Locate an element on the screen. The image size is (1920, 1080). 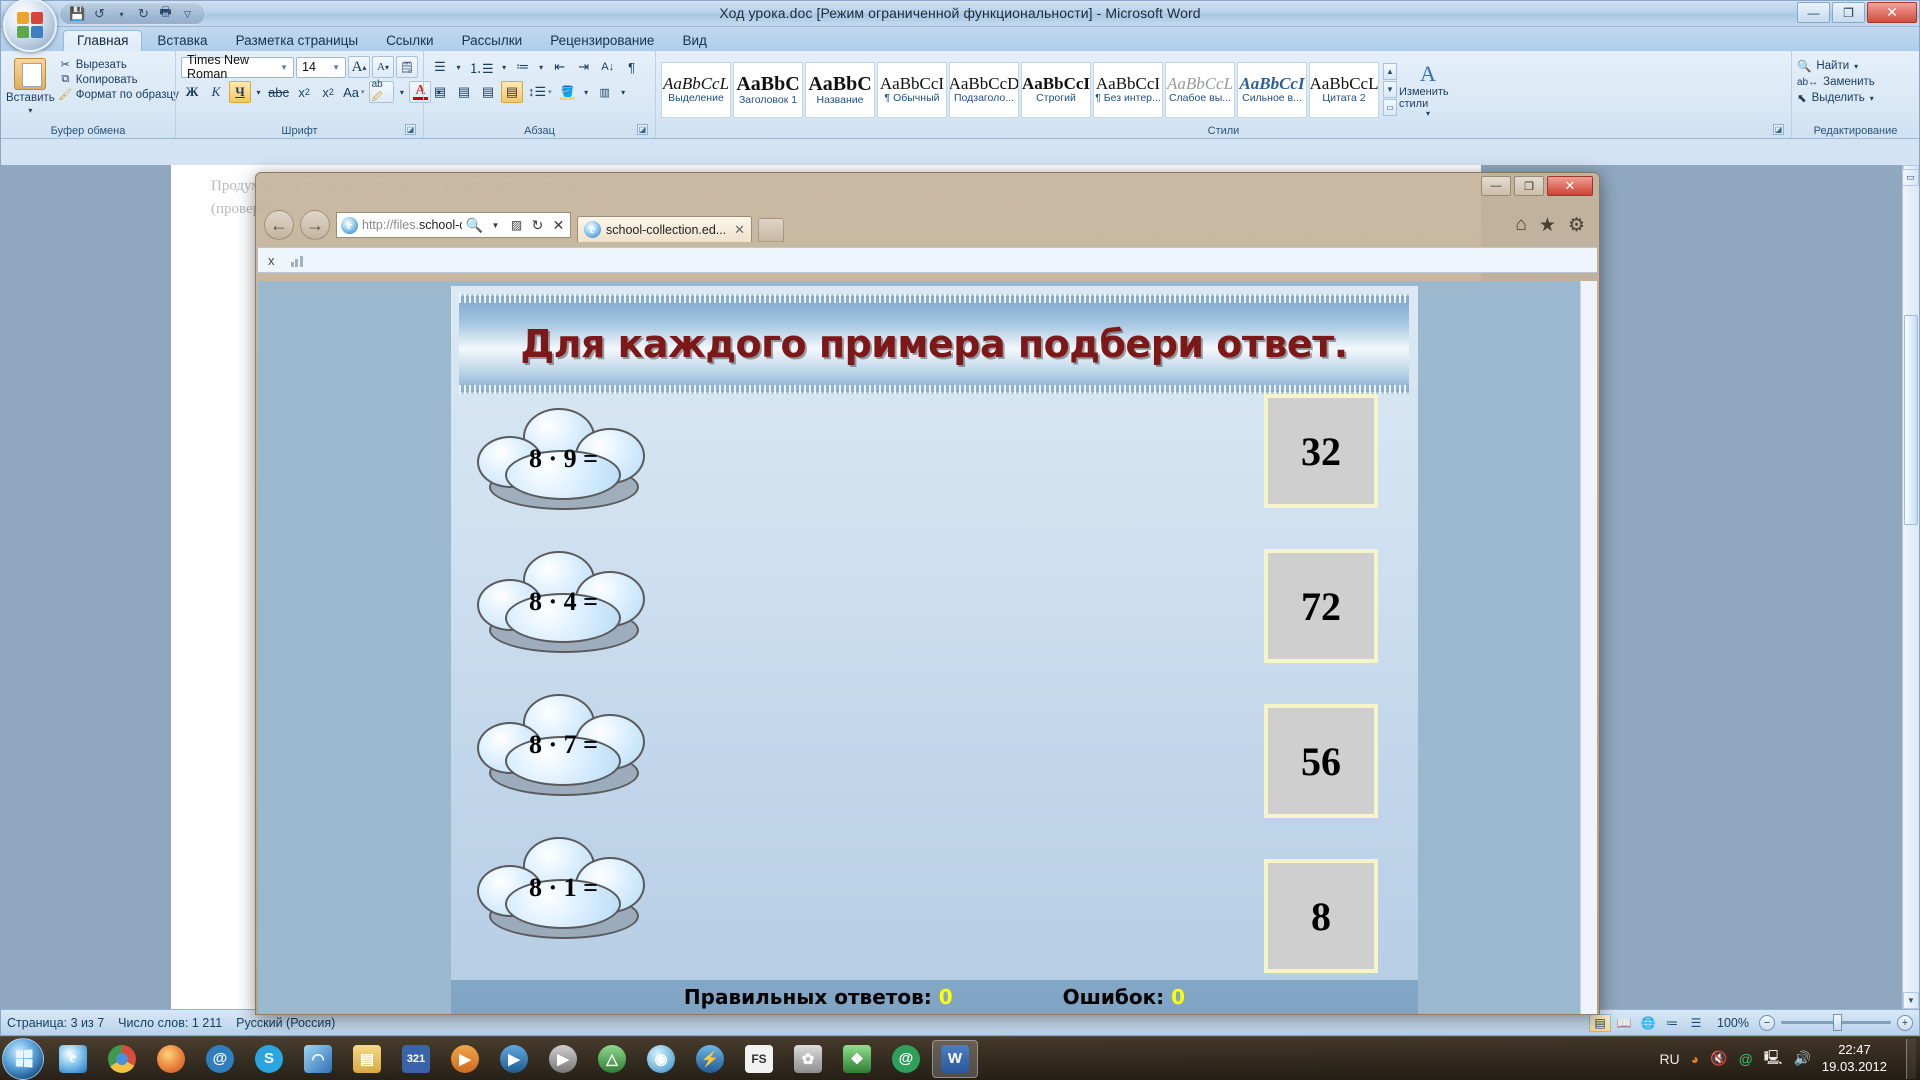
taskbar-globe-app: ◉ is located at coordinates (661, 1059).